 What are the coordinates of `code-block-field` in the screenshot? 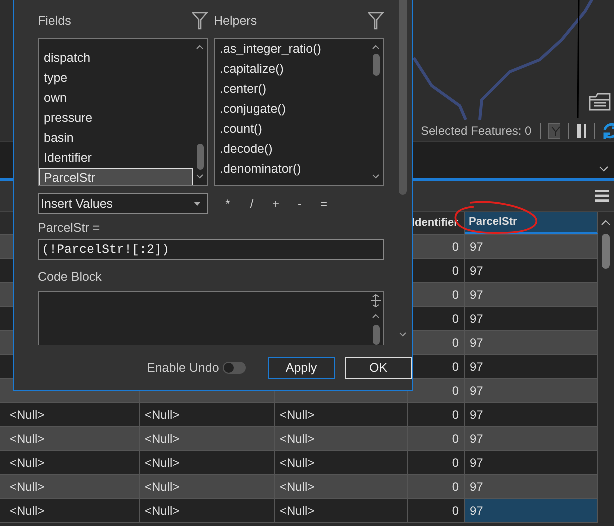 It's located at (211, 318).